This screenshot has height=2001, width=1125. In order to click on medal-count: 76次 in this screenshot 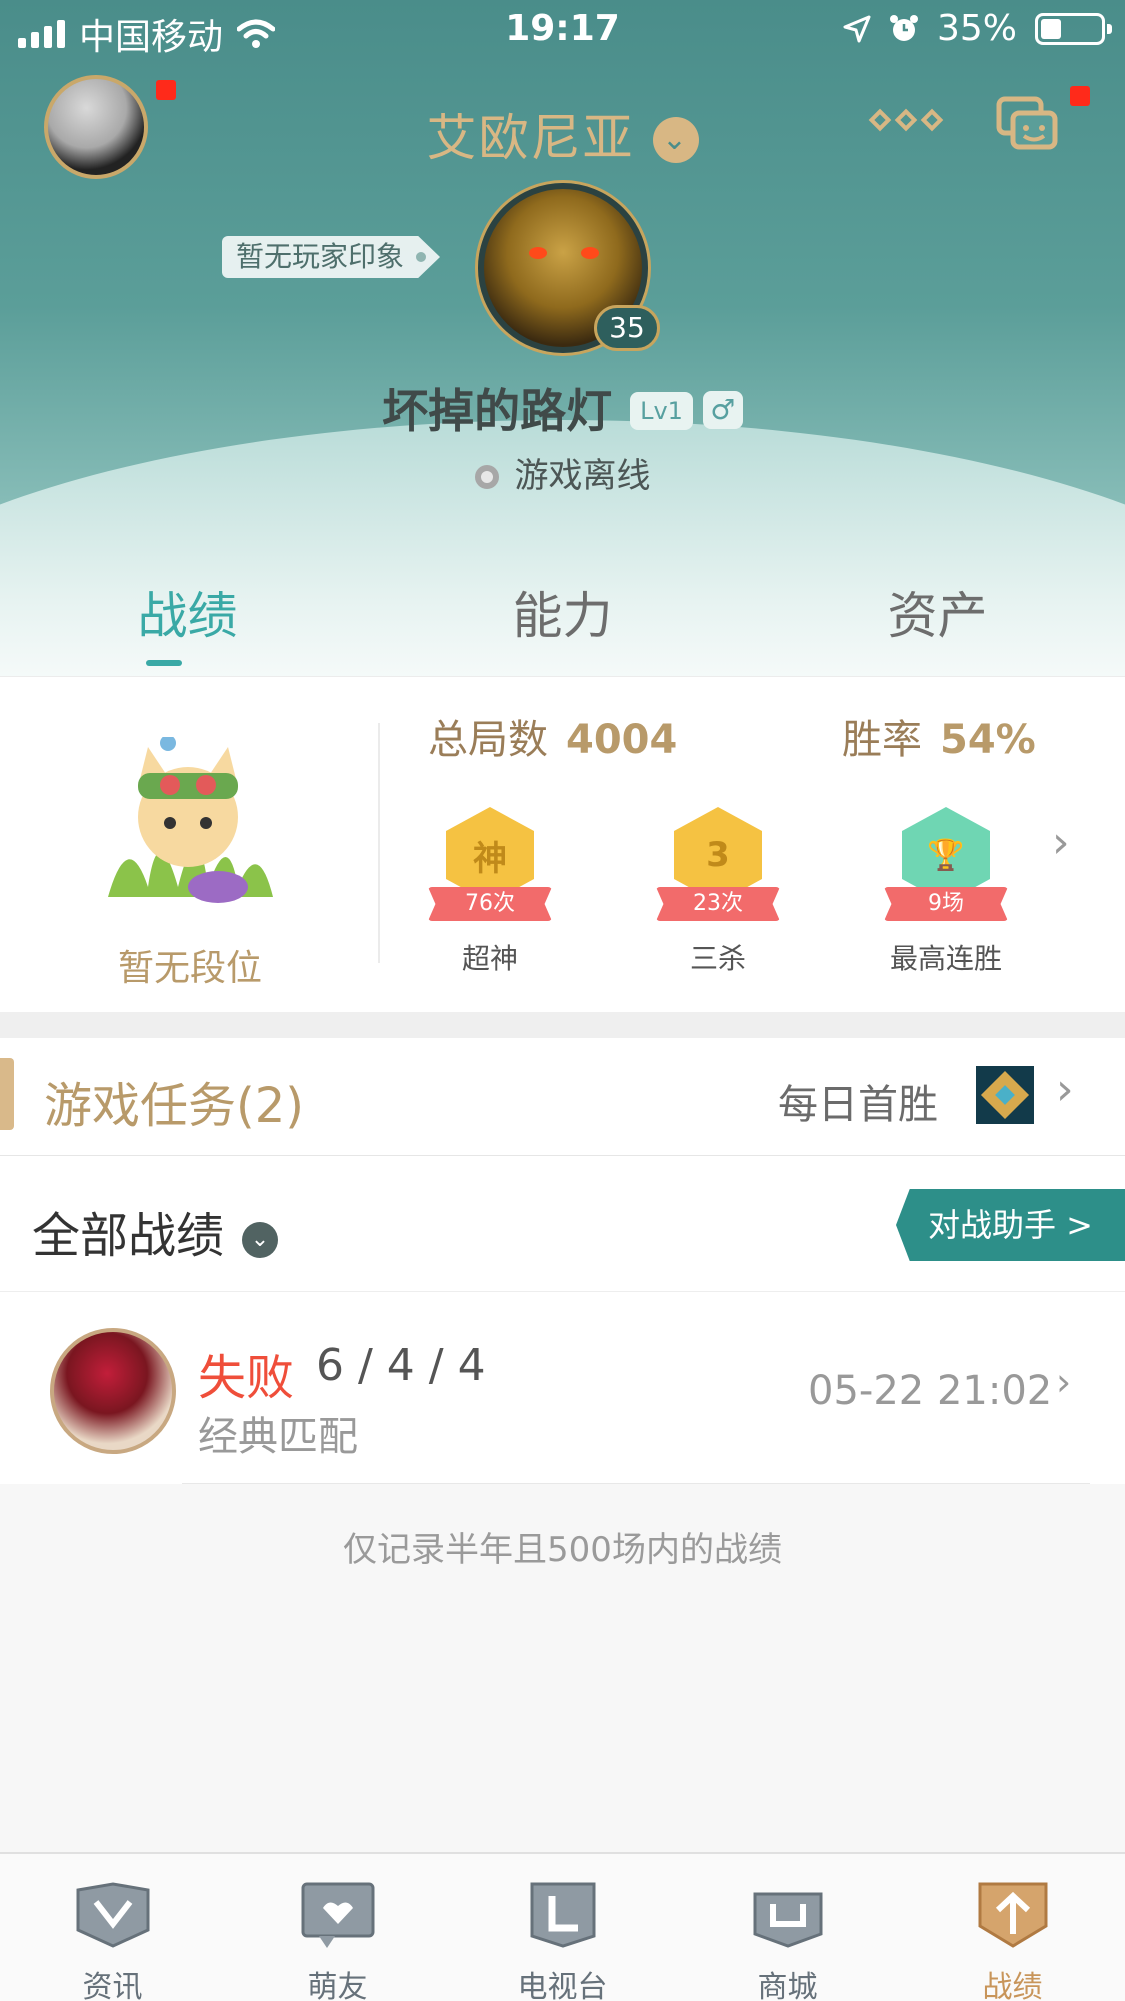, I will do `click(490, 904)`.